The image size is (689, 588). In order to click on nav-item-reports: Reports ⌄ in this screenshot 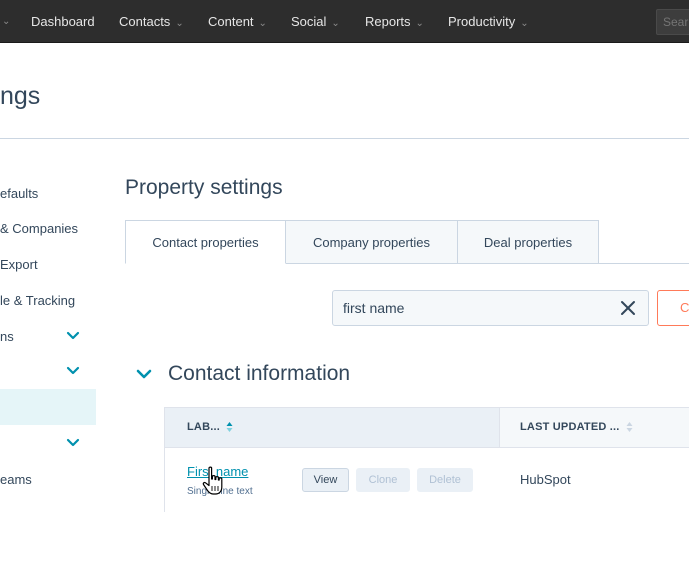, I will do `click(394, 21)`.